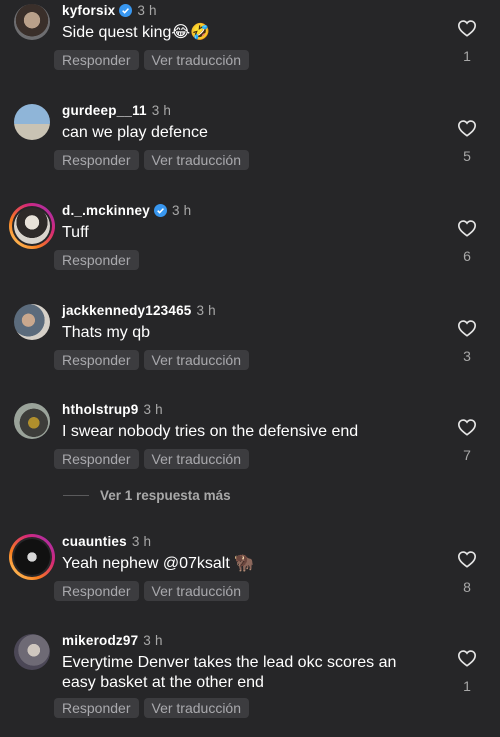  I want to click on like-button: 5, so click(467, 141).